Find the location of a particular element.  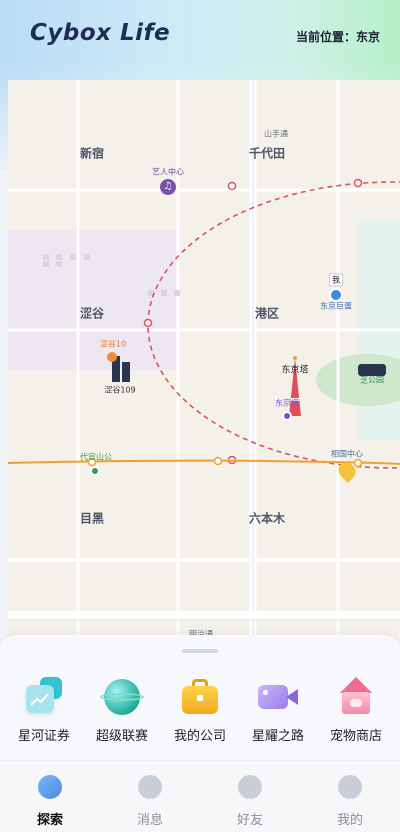

feature-league-label: 超级联赛 is located at coordinates (121, 736).